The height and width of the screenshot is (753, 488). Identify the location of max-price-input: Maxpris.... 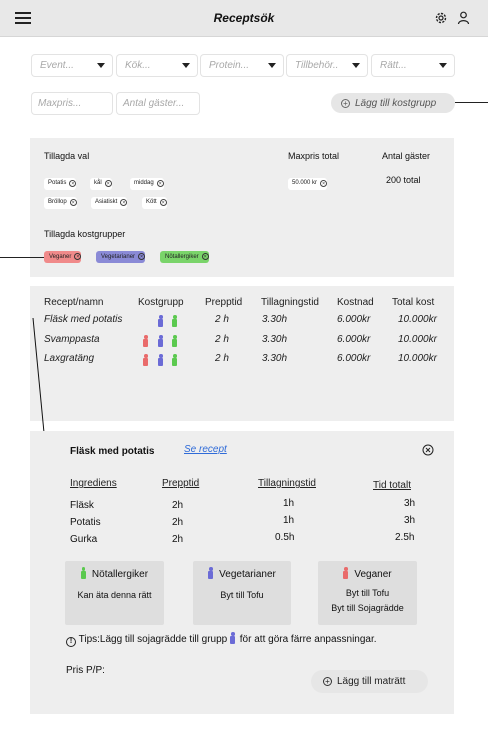
(72, 103).